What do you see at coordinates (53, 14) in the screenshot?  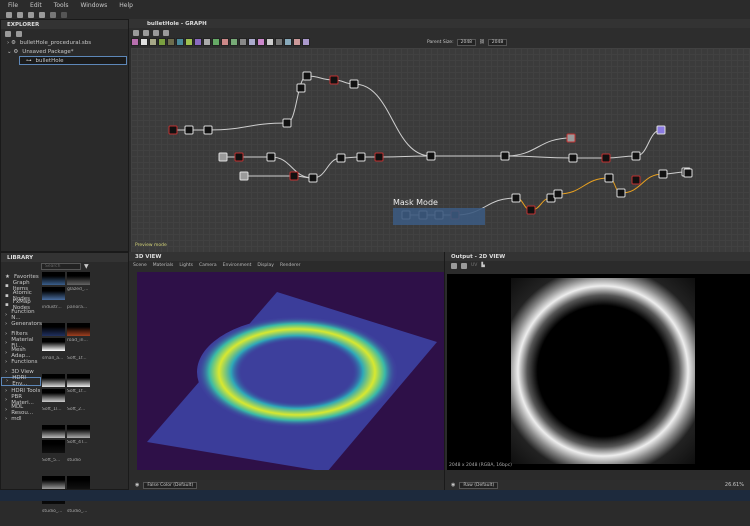 I see `undo-icon` at bounding box center [53, 14].